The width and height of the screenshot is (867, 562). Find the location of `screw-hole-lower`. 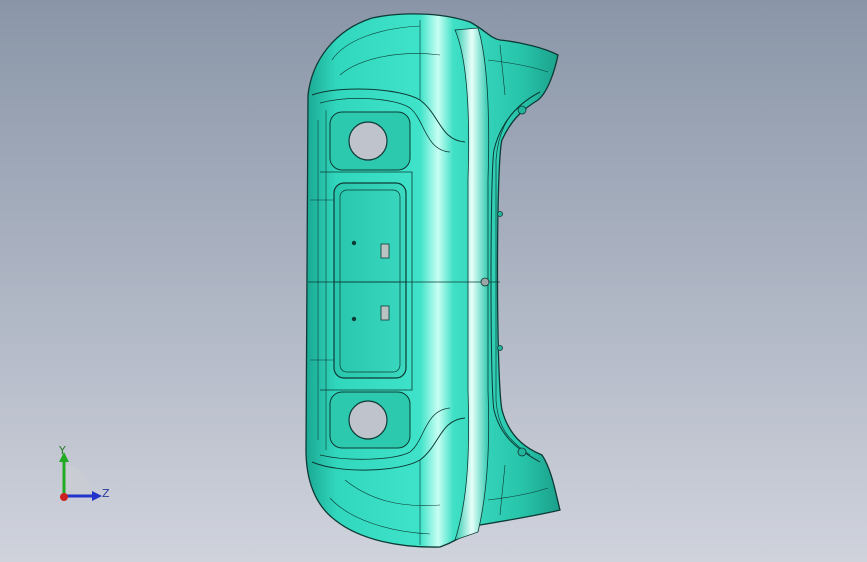

screw-hole-lower is located at coordinates (354, 319).